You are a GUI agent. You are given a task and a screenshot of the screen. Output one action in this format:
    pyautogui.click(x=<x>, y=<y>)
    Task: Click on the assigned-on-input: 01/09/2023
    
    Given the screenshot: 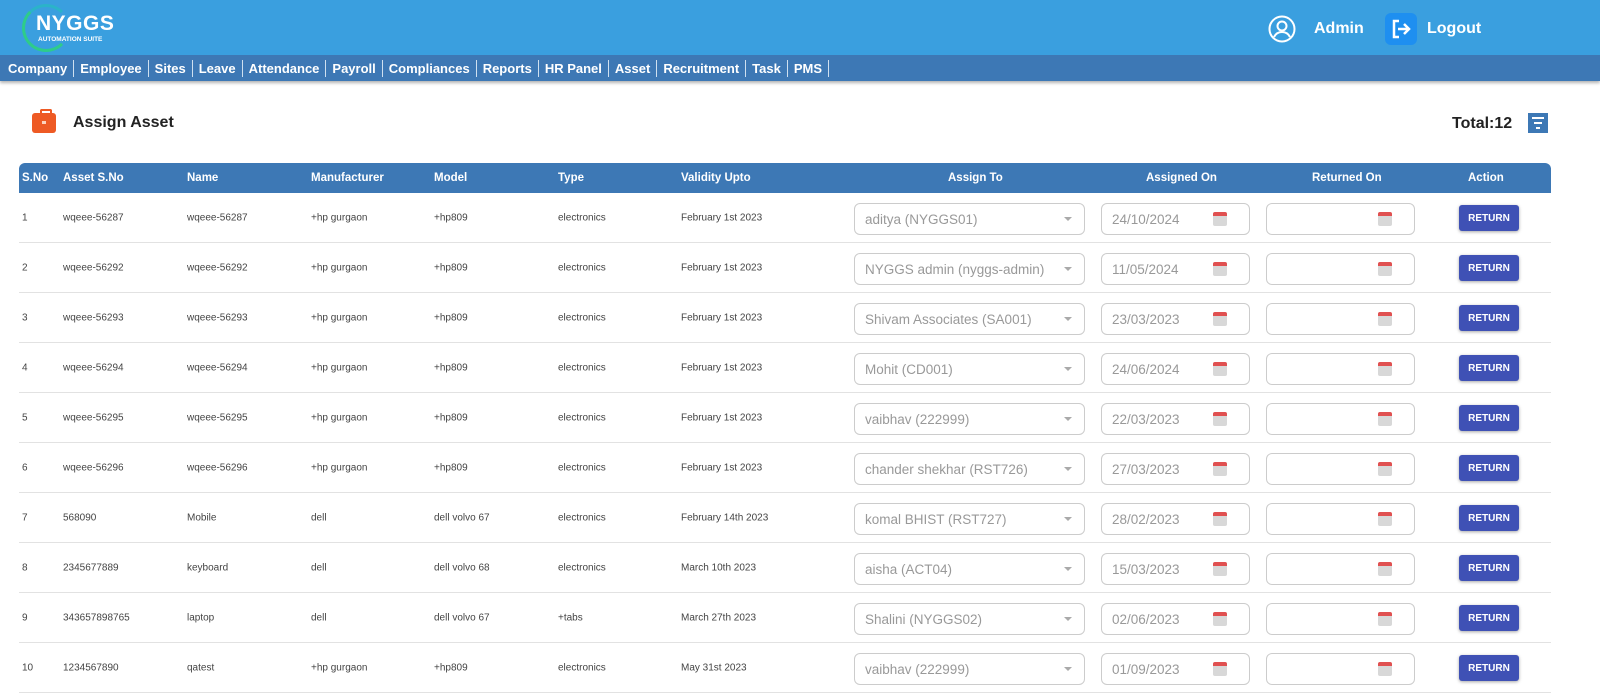 What is the action you would take?
    pyautogui.click(x=1175, y=669)
    